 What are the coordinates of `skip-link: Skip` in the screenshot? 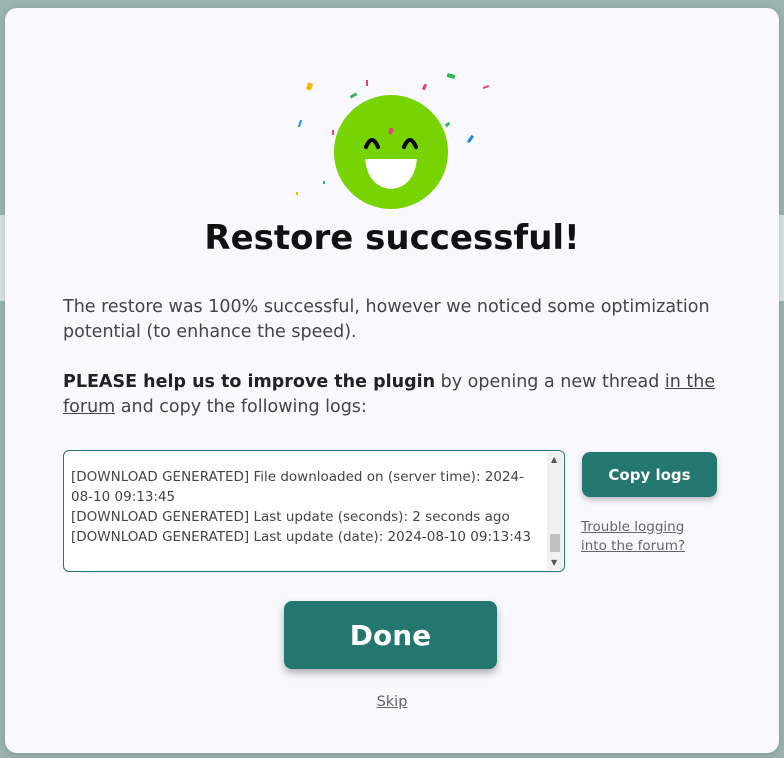 It's located at (392, 702).